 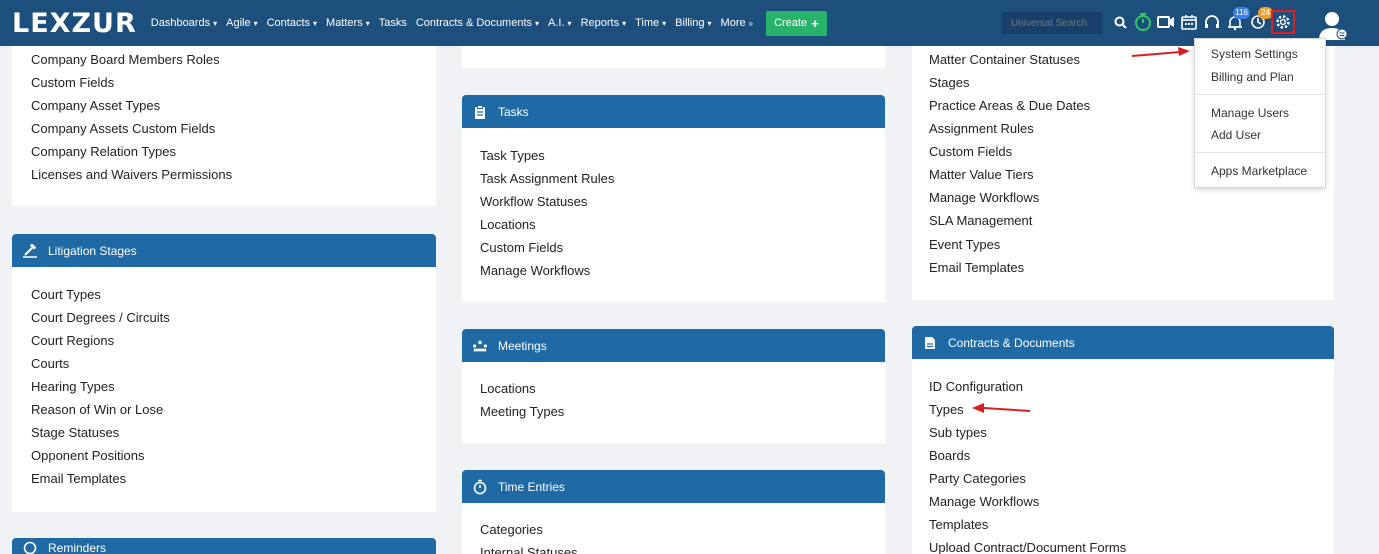 I want to click on link-contract-templates: Templates, so click(x=958, y=524).